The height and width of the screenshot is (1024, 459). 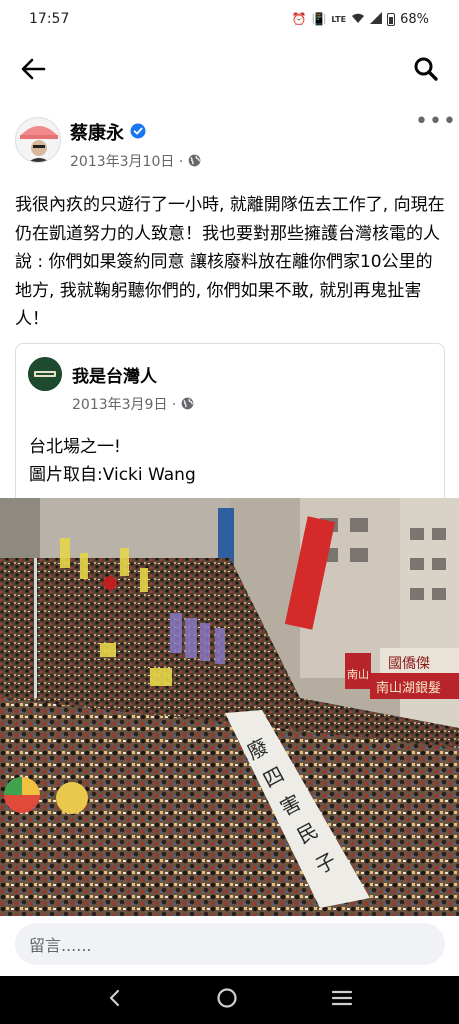 What do you see at coordinates (112, 461) in the screenshot?
I see `shared-post-text: 台北場之一! 圖片取自:Vicki Wang` at bounding box center [112, 461].